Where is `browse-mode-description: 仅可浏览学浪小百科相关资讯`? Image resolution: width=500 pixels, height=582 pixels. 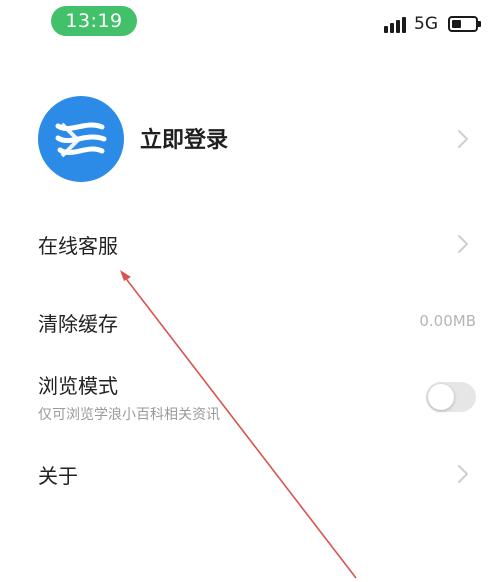 browse-mode-description: 仅可浏览学浪小百科相关资讯 is located at coordinates (129, 415).